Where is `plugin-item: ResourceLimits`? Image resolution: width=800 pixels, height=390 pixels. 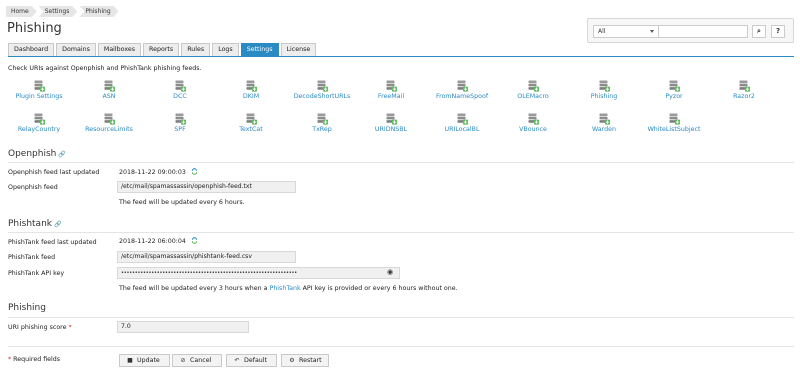
plugin-item: ResourceLimits is located at coordinates (109, 123).